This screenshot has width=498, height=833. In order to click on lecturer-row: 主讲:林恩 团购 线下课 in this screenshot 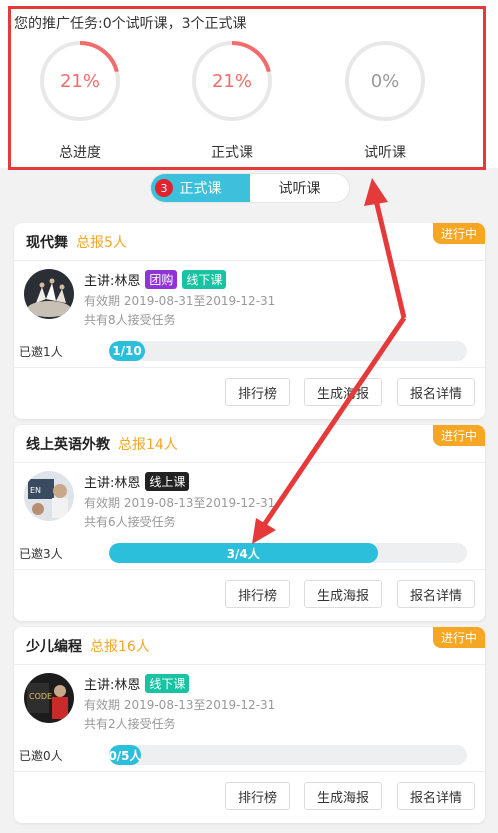, I will do `click(155, 279)`.